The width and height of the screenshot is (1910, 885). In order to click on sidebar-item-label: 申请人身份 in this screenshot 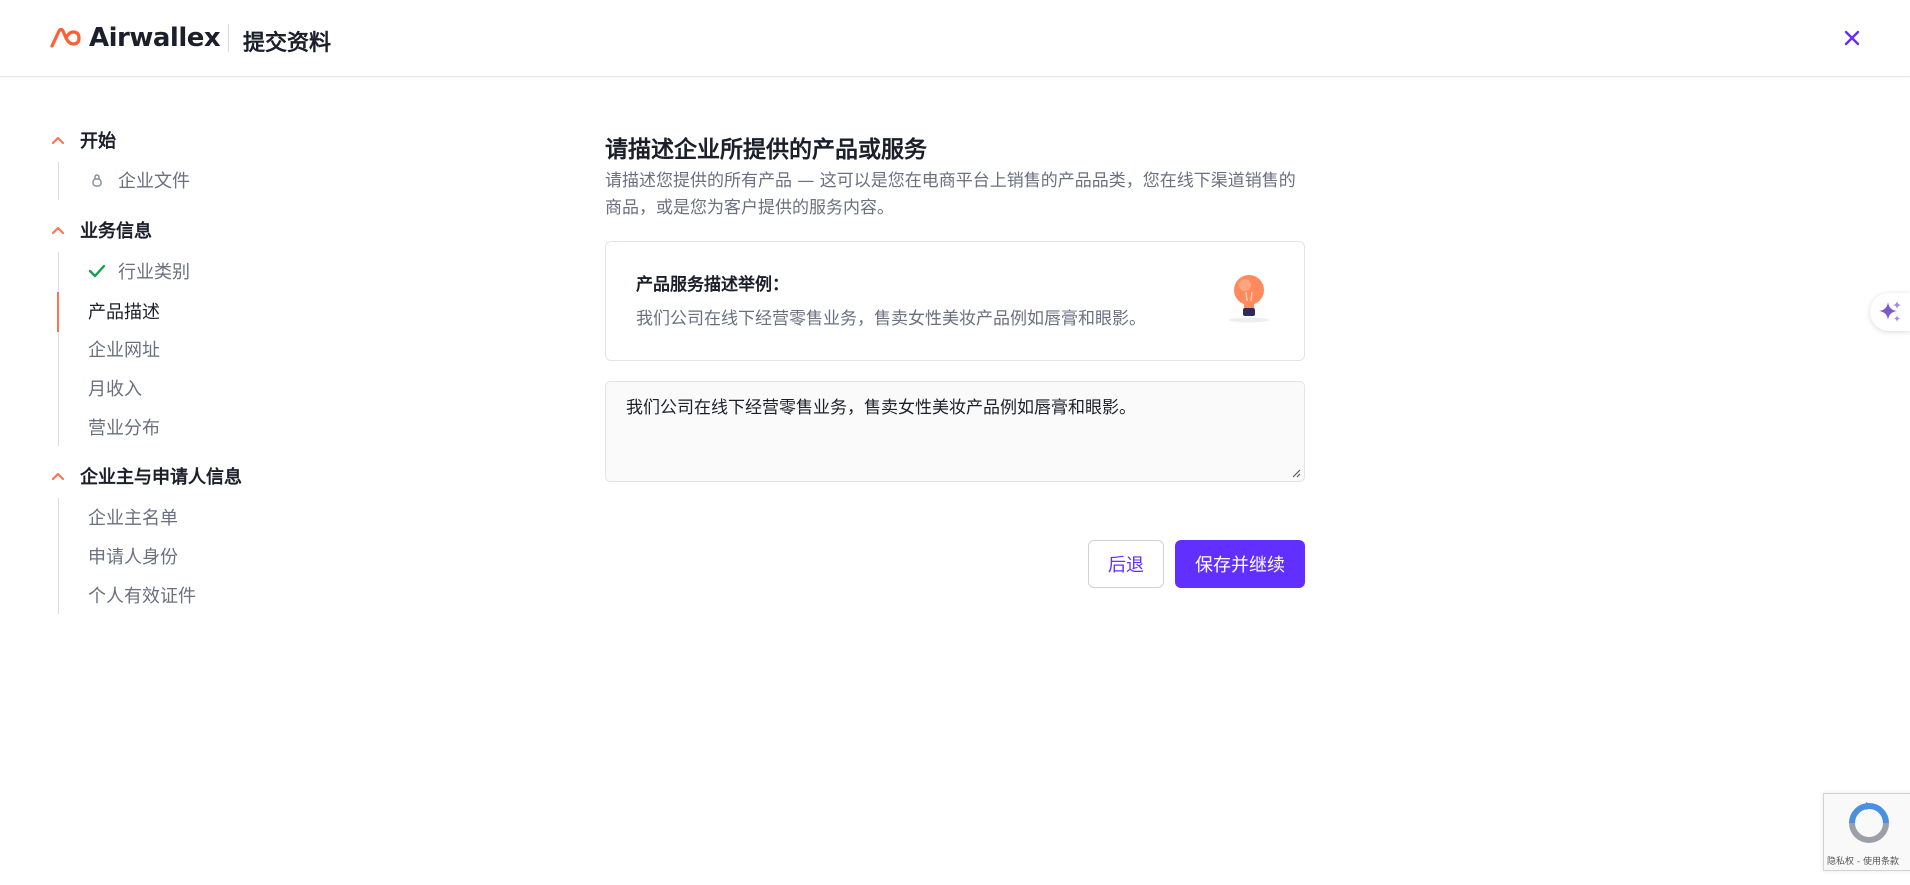, I will do `click(133, 557)`.